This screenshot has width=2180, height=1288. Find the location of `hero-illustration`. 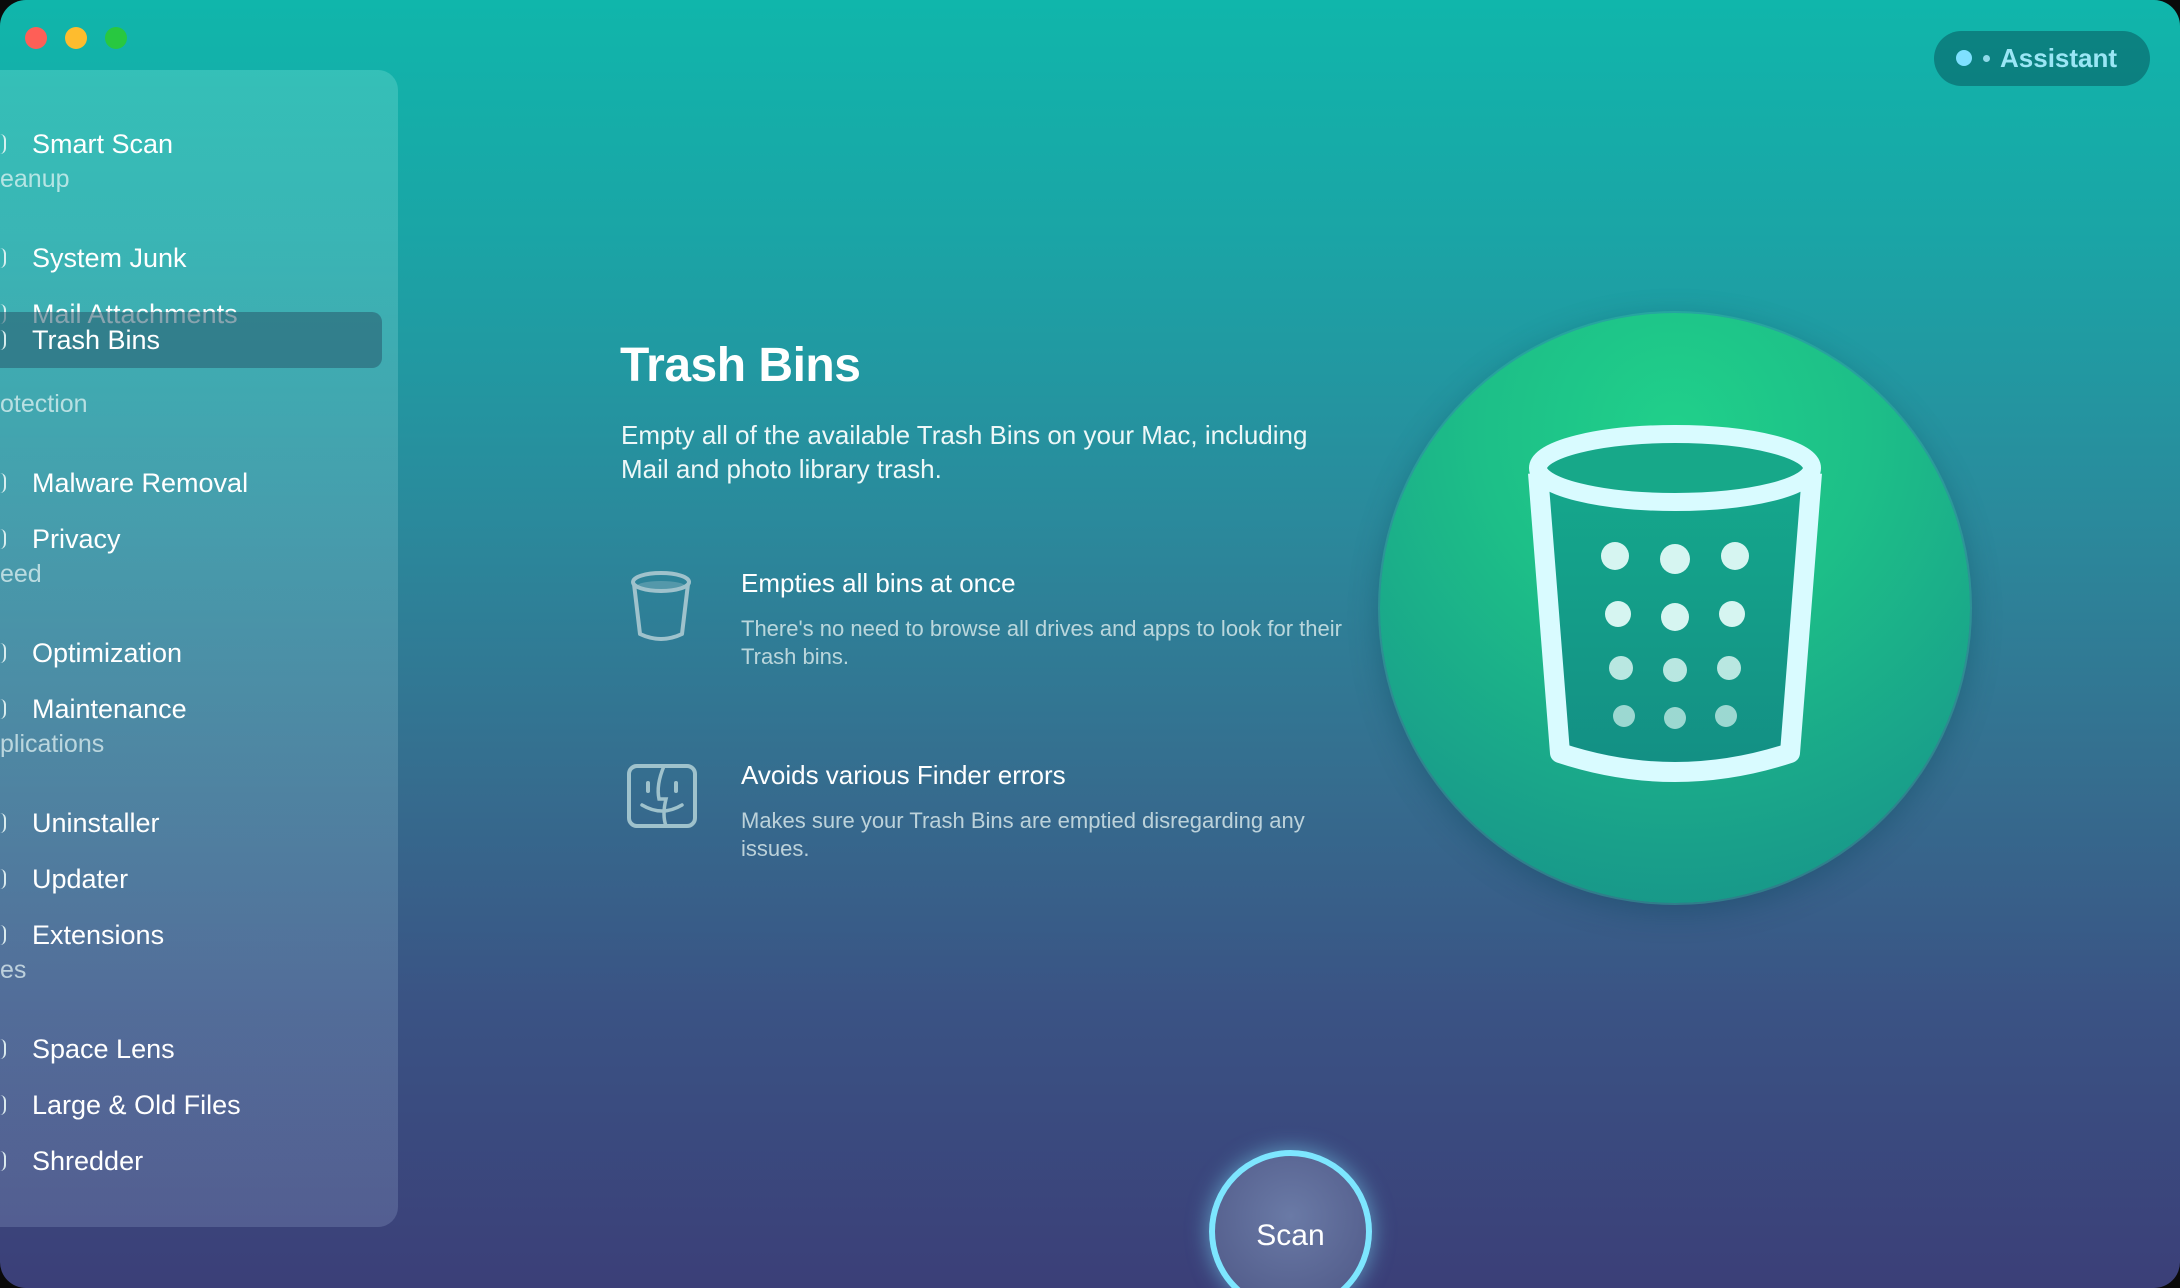

hero-illustration is located at coordinates (1675, 608).